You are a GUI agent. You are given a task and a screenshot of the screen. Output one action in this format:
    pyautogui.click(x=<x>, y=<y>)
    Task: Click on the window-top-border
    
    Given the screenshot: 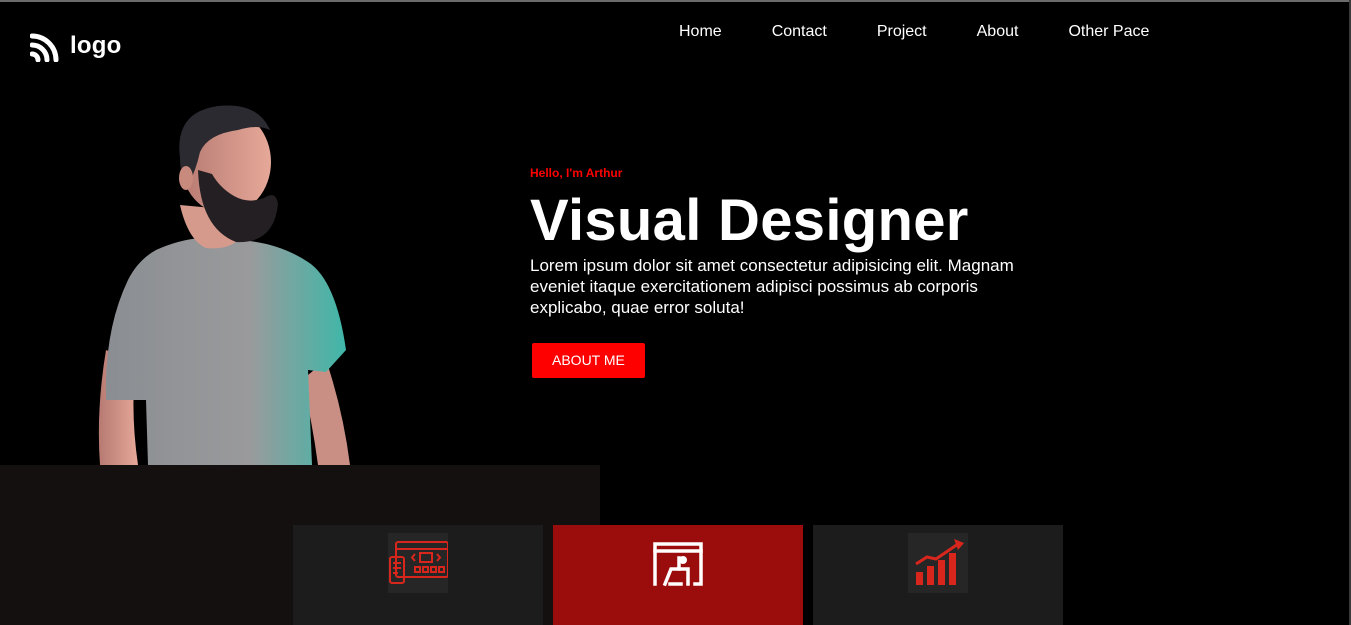 What is the action you would take?
    pyautogui.click(x=675, y=1)
    